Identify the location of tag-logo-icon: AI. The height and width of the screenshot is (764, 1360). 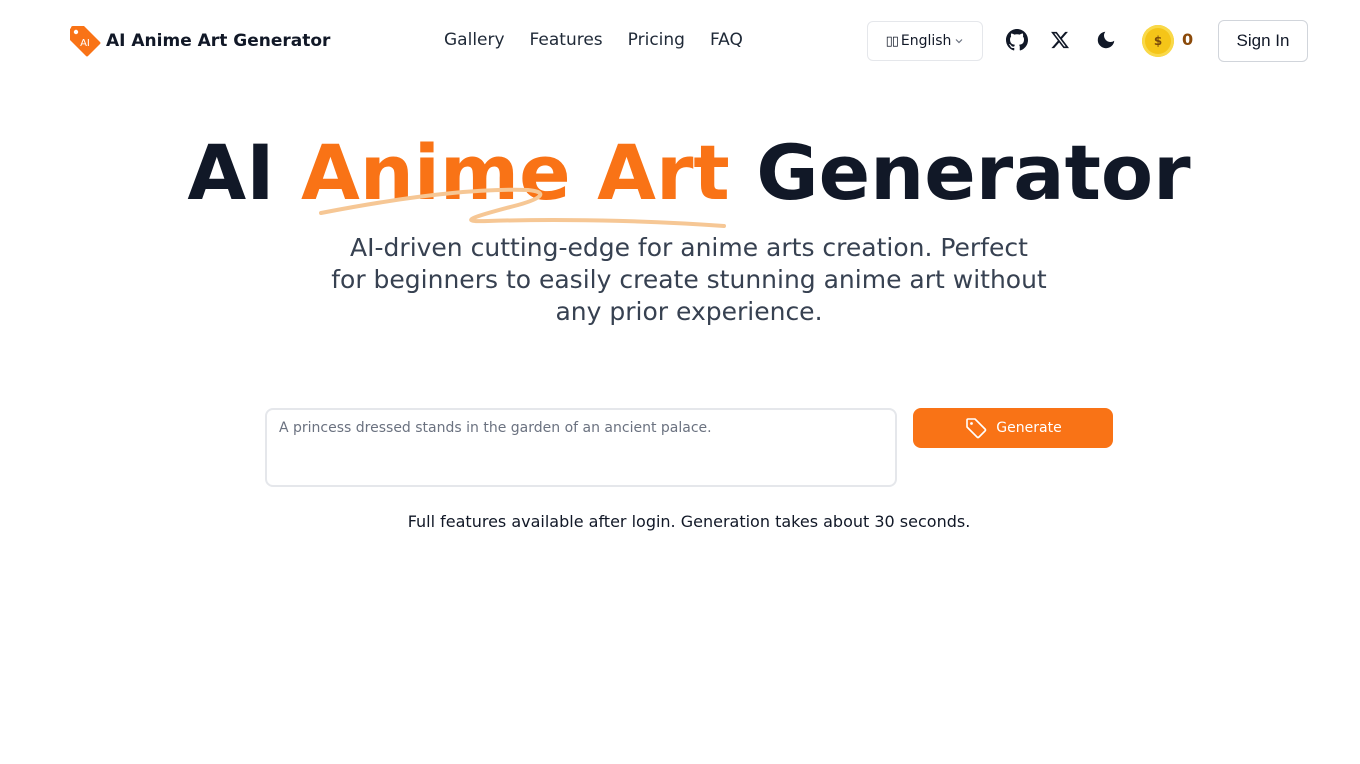
(85, 41).